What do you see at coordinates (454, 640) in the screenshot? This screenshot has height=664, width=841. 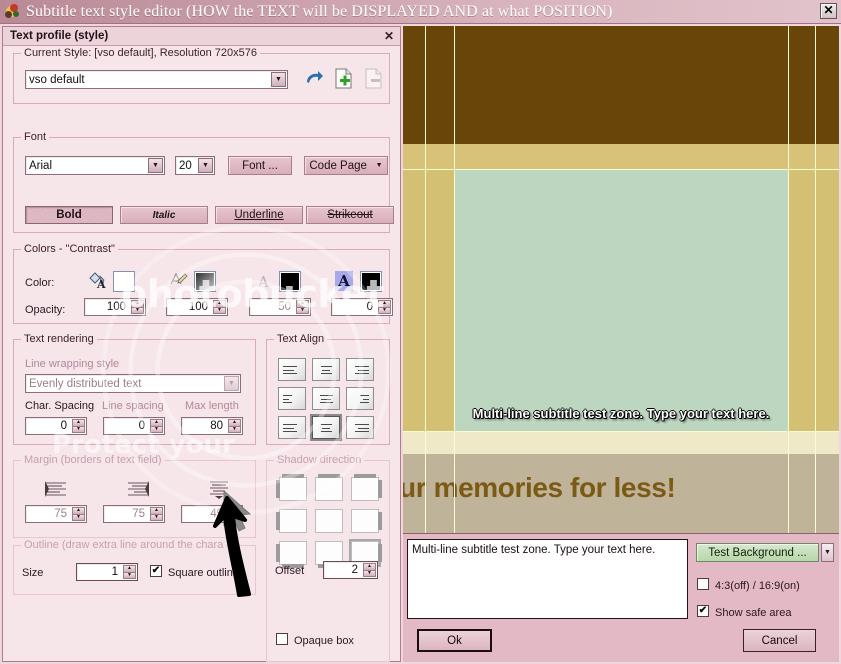 I see `ok-button: Ok` at bounding box center [454, 640].